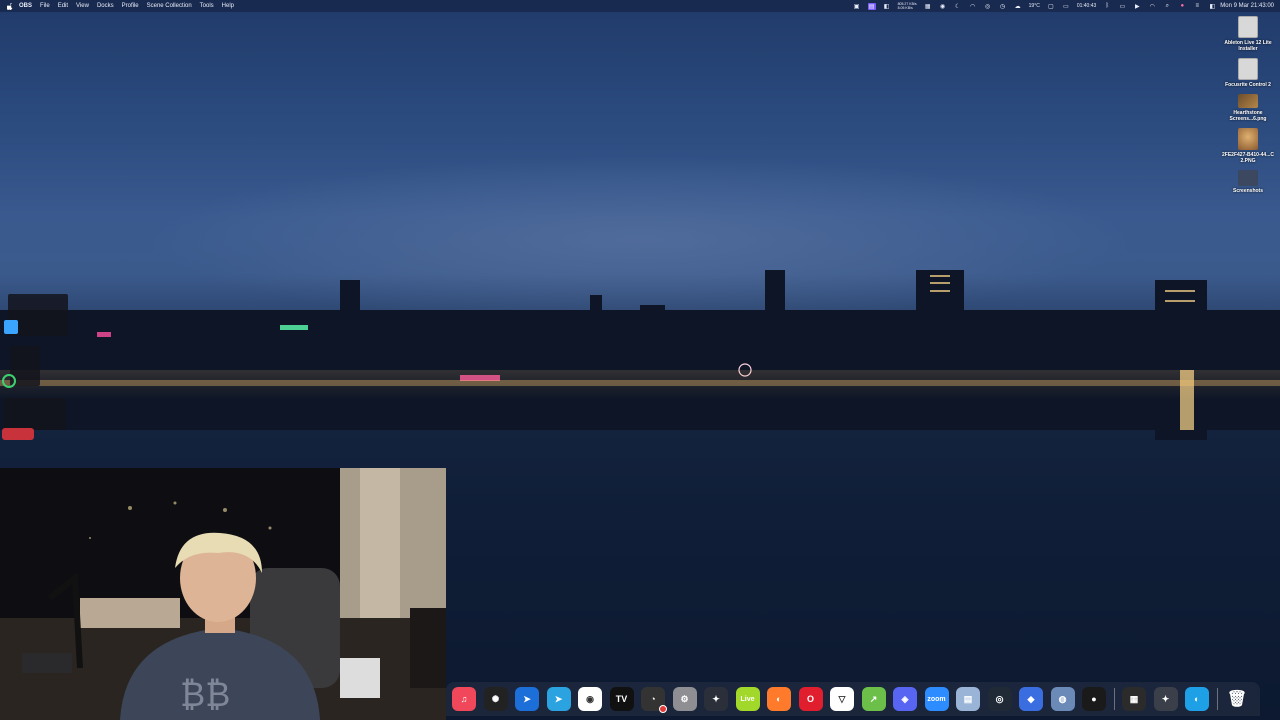 The height and width of the screenshot is (720, 1280). What do you see at coordinates (943, 6) in the screenshot?
I see `circle-icon: ◉` at bounding box center [943, 6].